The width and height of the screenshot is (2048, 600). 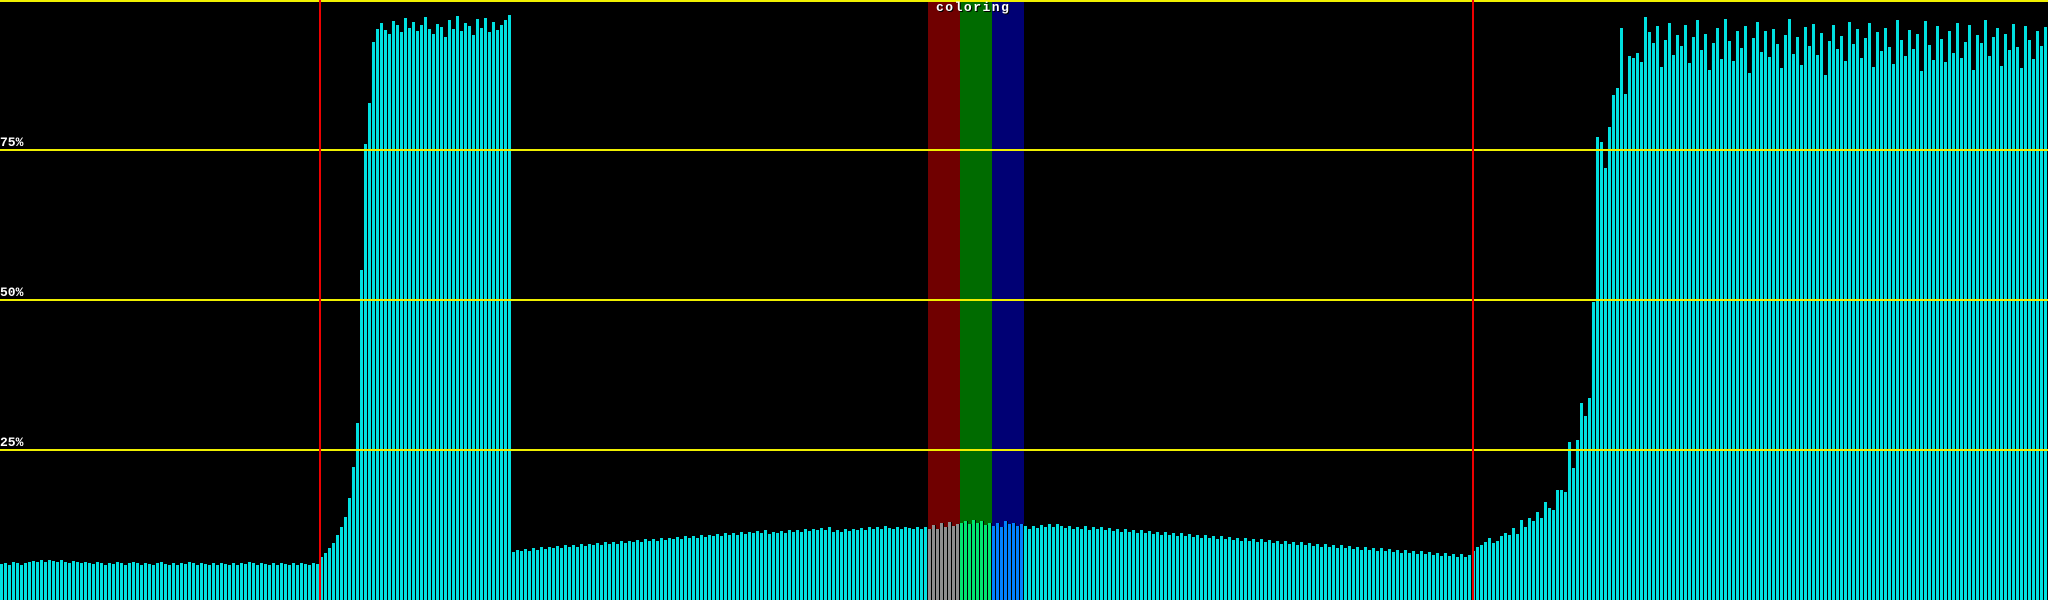 I want to click on chart-title: coloring, so click(x=973, y=7).